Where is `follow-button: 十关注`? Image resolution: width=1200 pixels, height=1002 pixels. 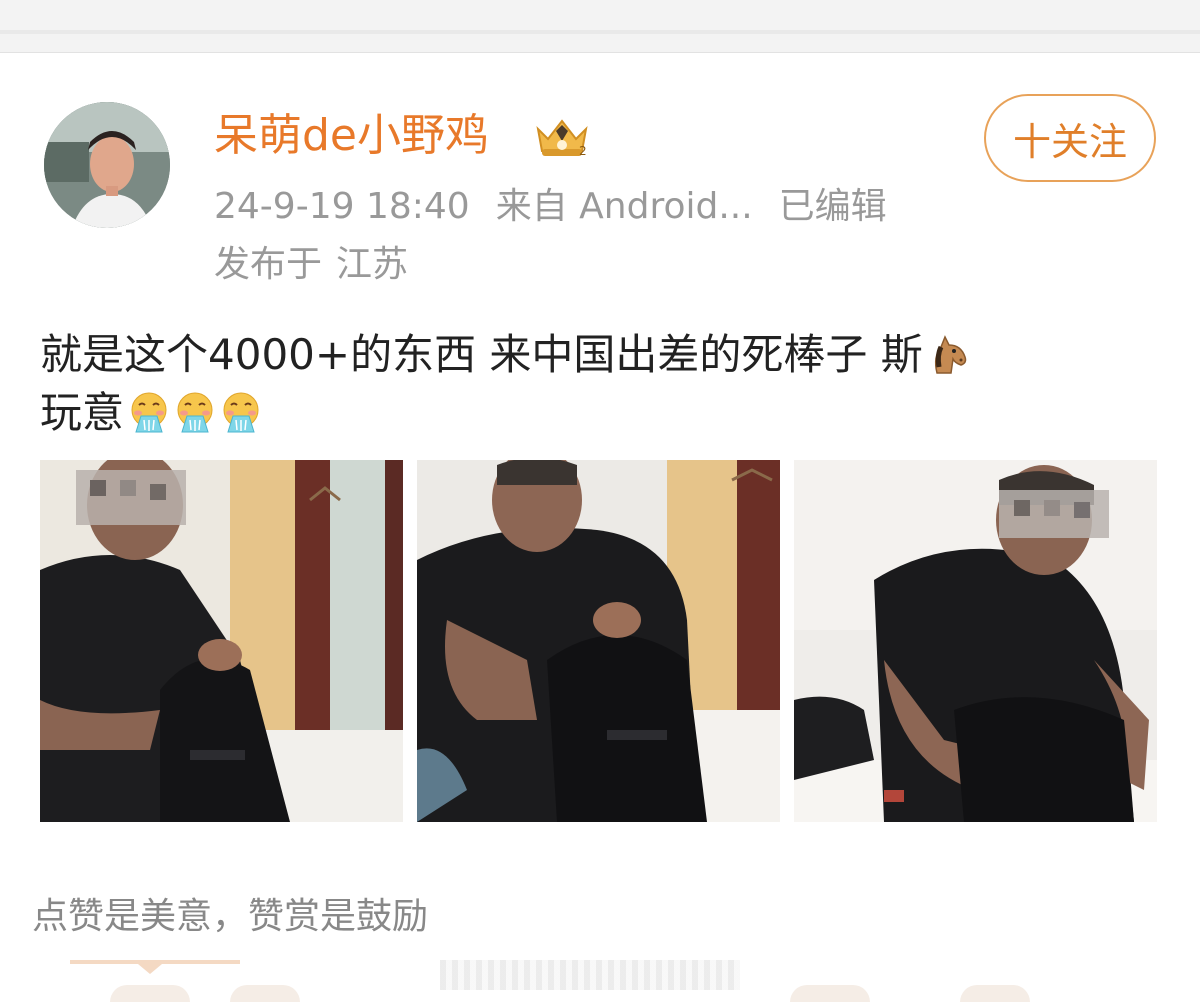
follow-button: 十关注 is located at coordinates (1070, 138).